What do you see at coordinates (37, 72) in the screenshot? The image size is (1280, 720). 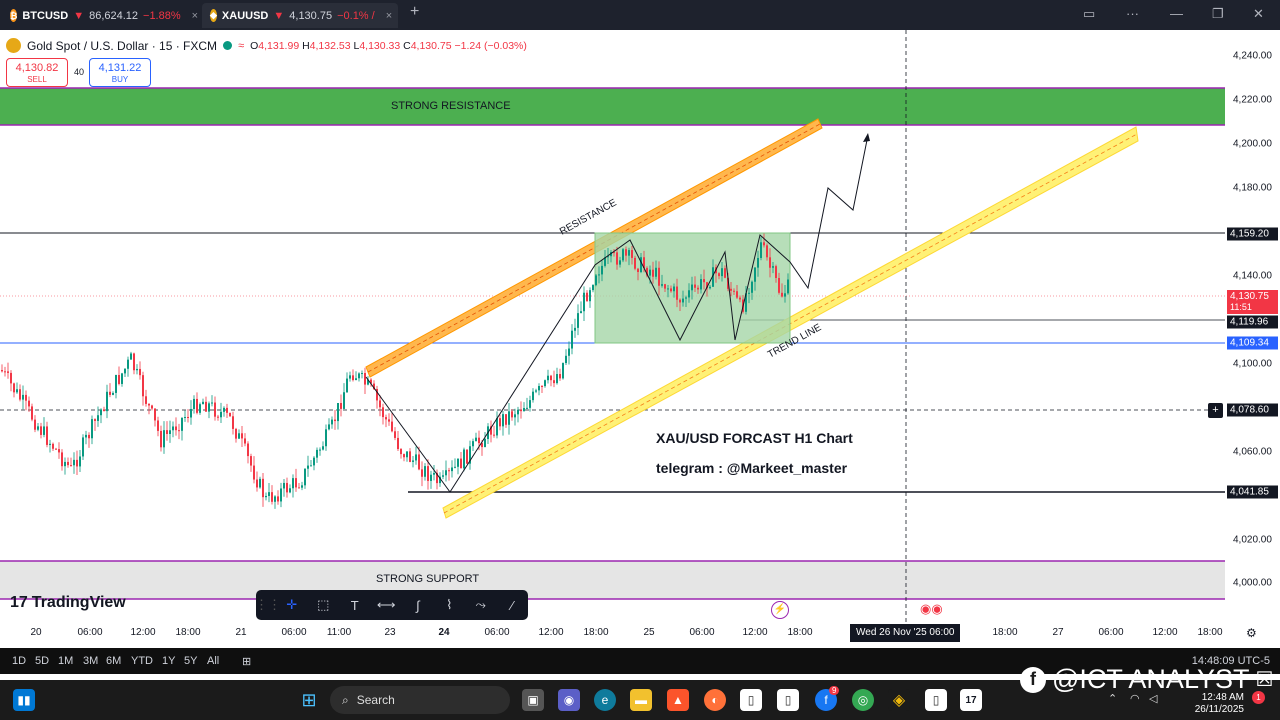 I see `sell-button: 4,130.82 SELL` at bounding box center [37, 72].